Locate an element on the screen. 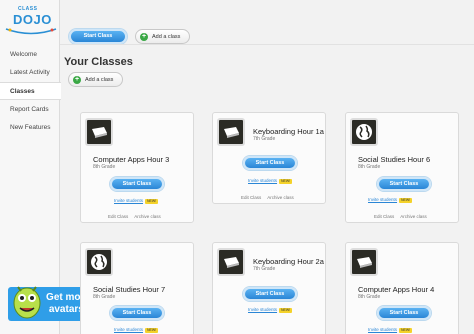 This screenshot has width=474, height=334. sidebar-item-latest-activity: Latest Activity is located at coordinates (30, 73).